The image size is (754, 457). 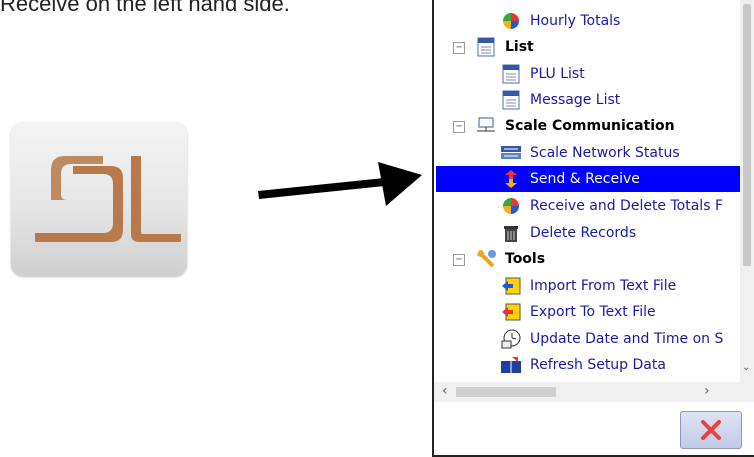 I want to click on import-icon, so click(x=511, y=286).